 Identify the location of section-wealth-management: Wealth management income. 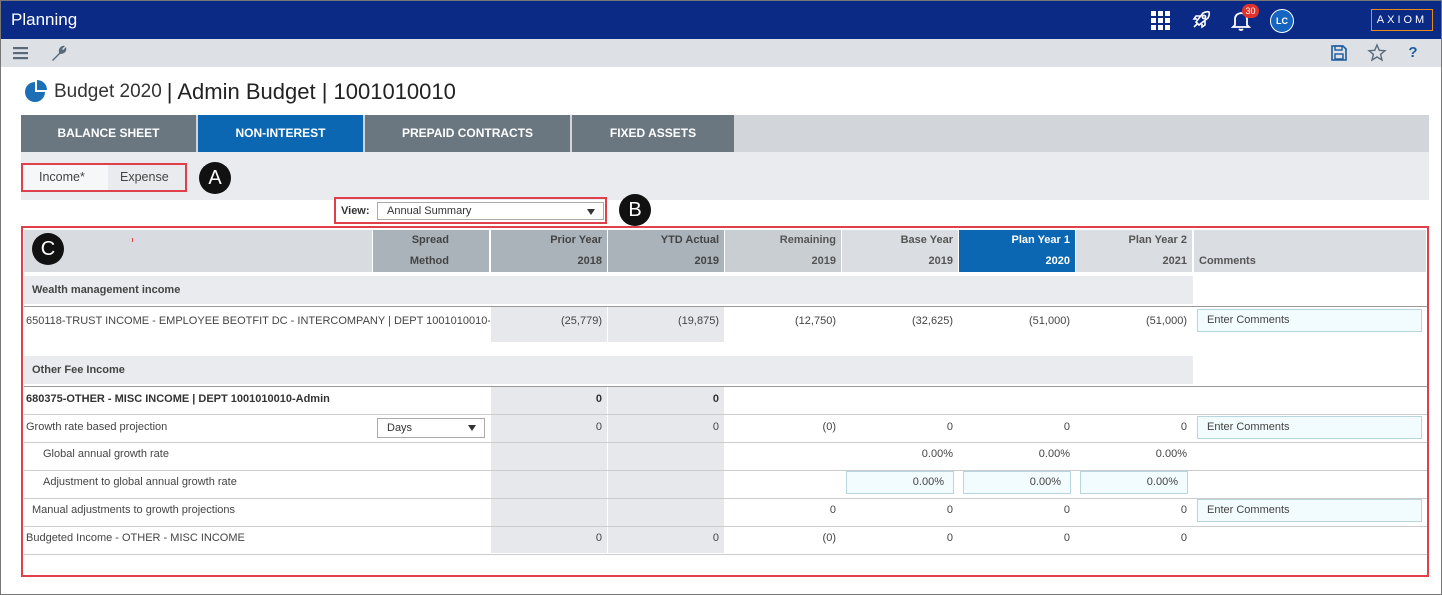
(608, 290).